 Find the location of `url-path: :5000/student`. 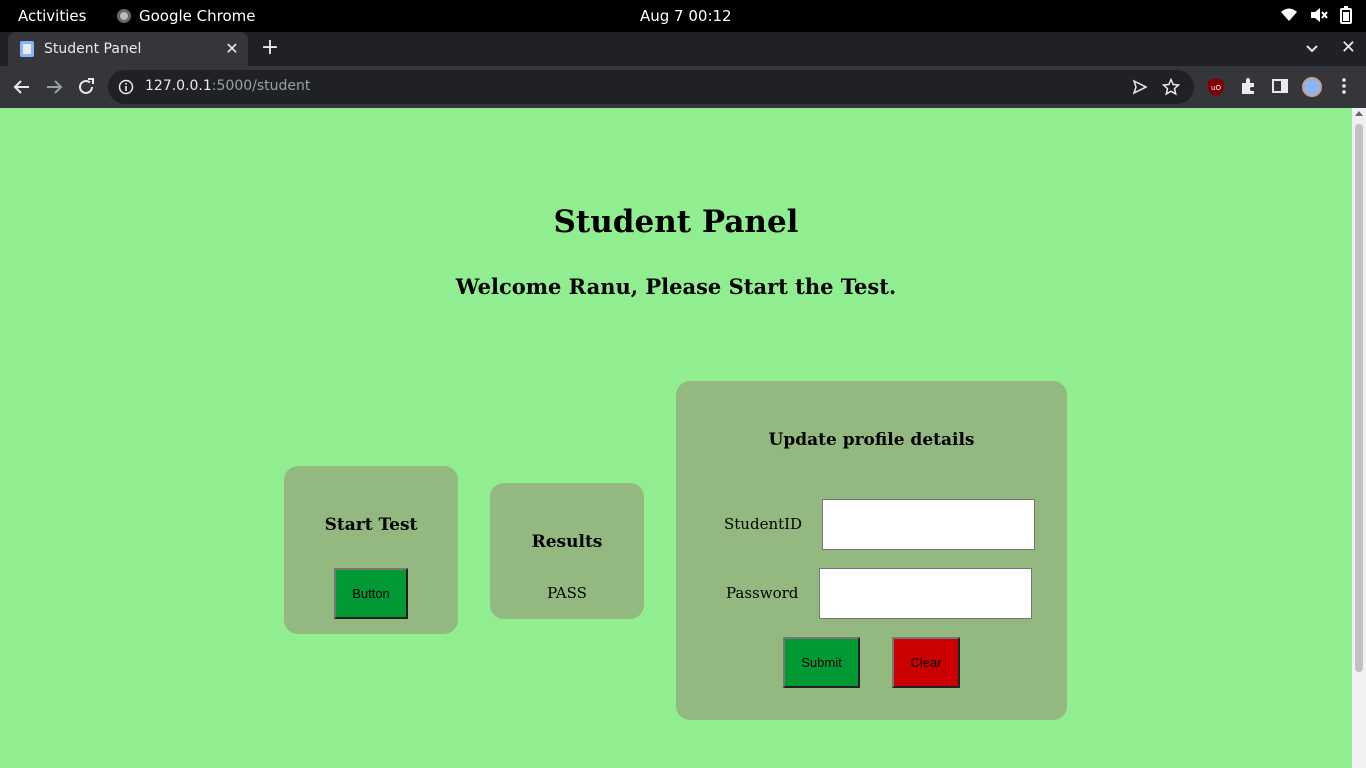

url-path: :5000/student is located at coordinates (261, 86).